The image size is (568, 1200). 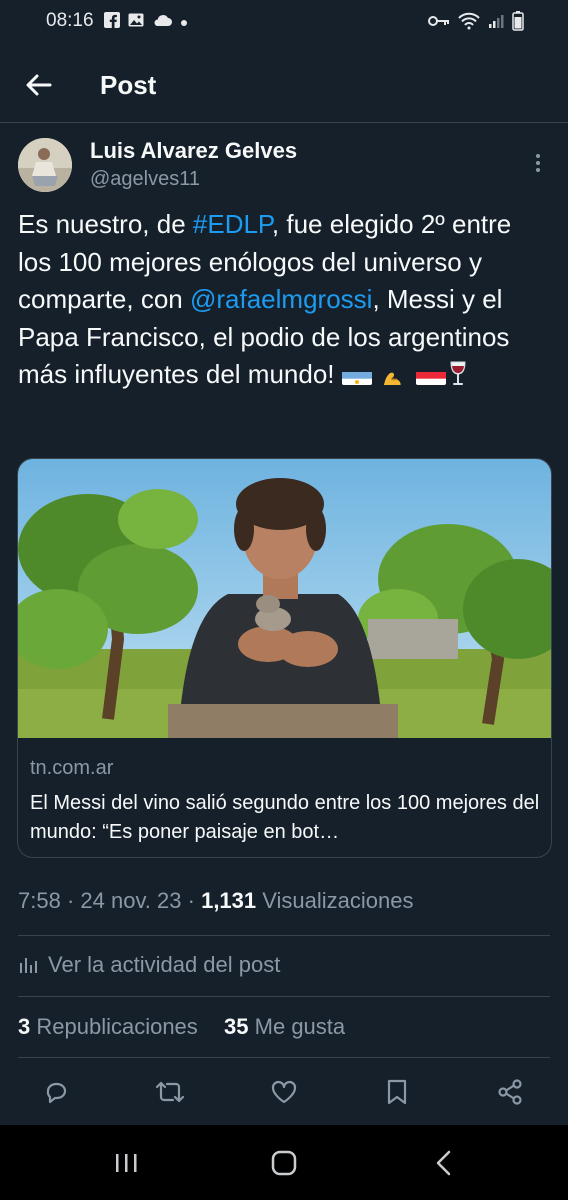 What do you see at coordinates (128, 85) in the screenshot?
I see `page-title: Post` at bounding box center [128, 85].